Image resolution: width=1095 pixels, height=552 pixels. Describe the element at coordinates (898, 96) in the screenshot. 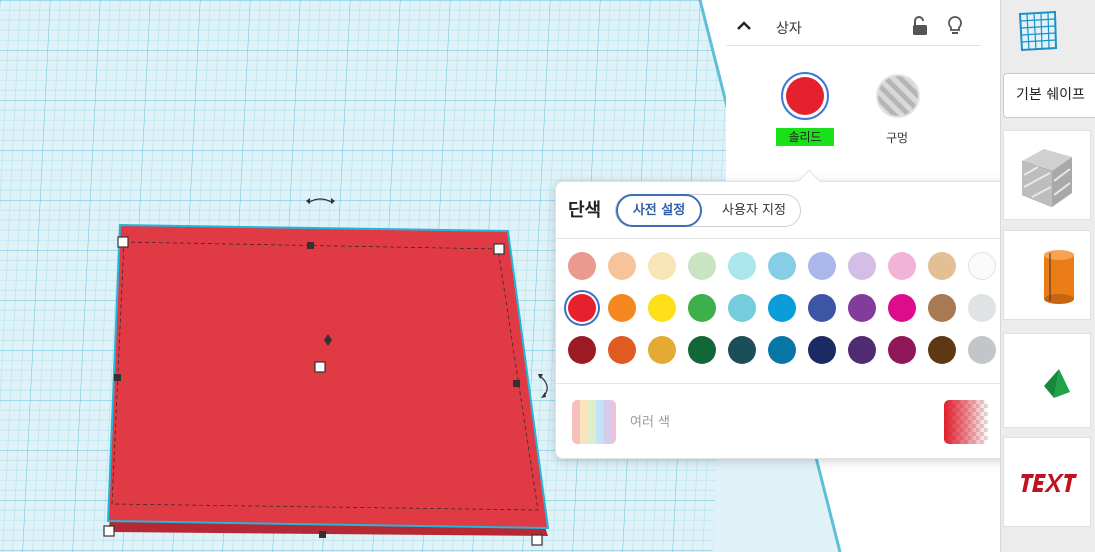

I see `hole-button` at that location.